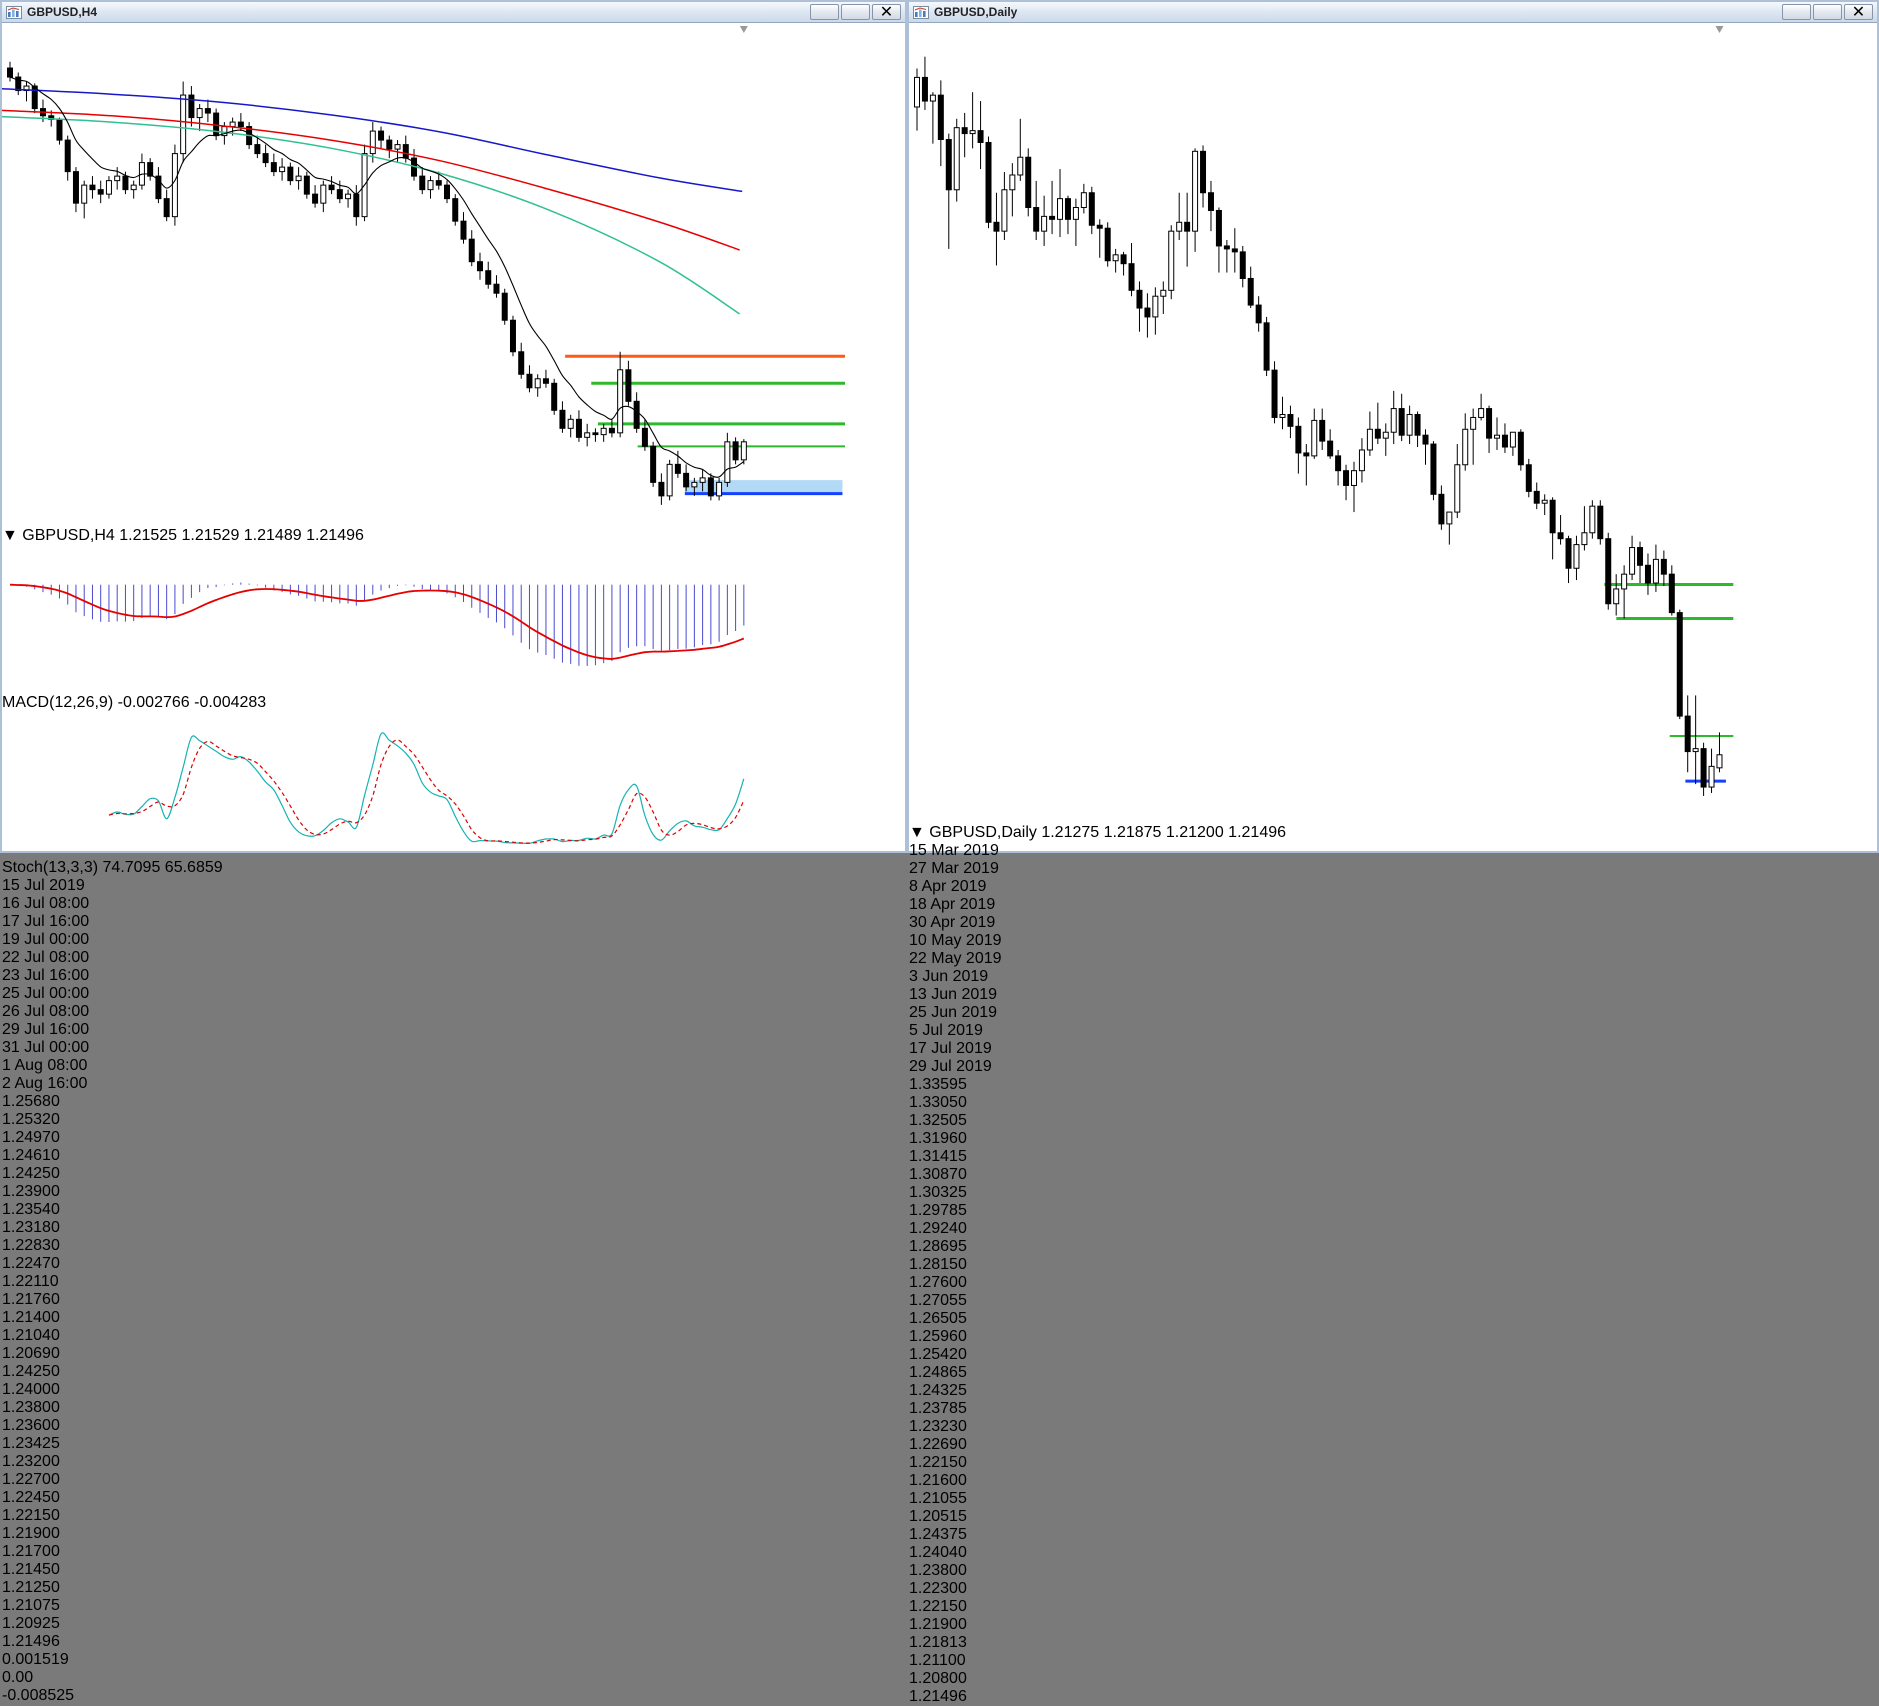  I want to click on time-axis-label: 17 Jul 2019, so click(950, 1048).